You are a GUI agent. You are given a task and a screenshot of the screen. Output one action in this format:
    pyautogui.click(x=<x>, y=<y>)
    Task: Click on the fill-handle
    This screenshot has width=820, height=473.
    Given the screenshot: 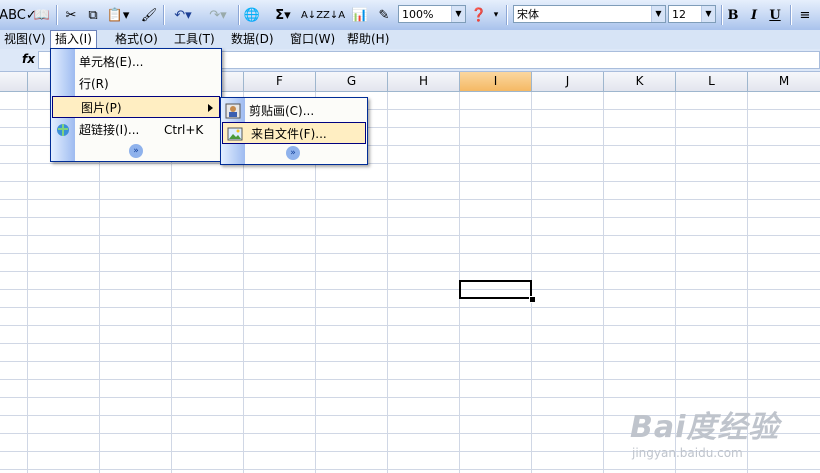 What is the action you would take?
    pyautogui.click(x=532, y=299)
    